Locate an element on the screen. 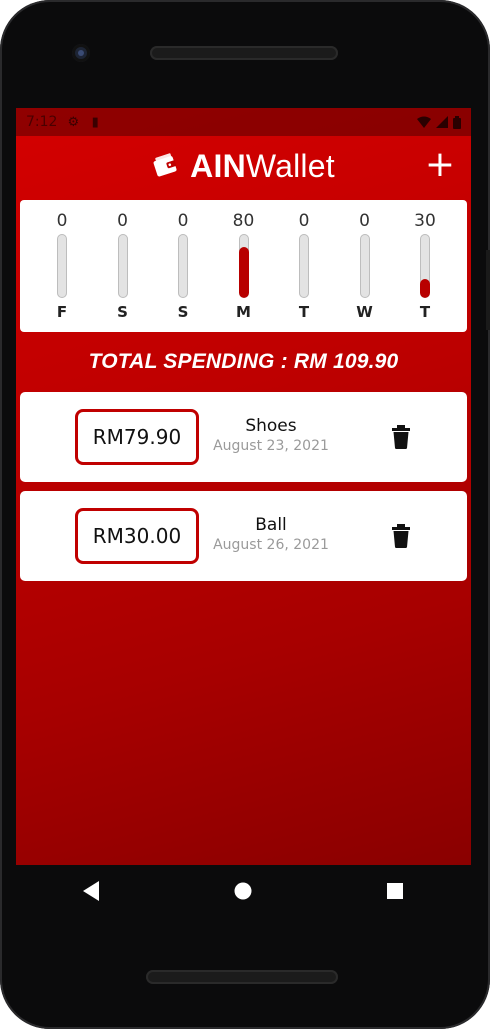  wallet-icon is located at coordinates (165, 165).